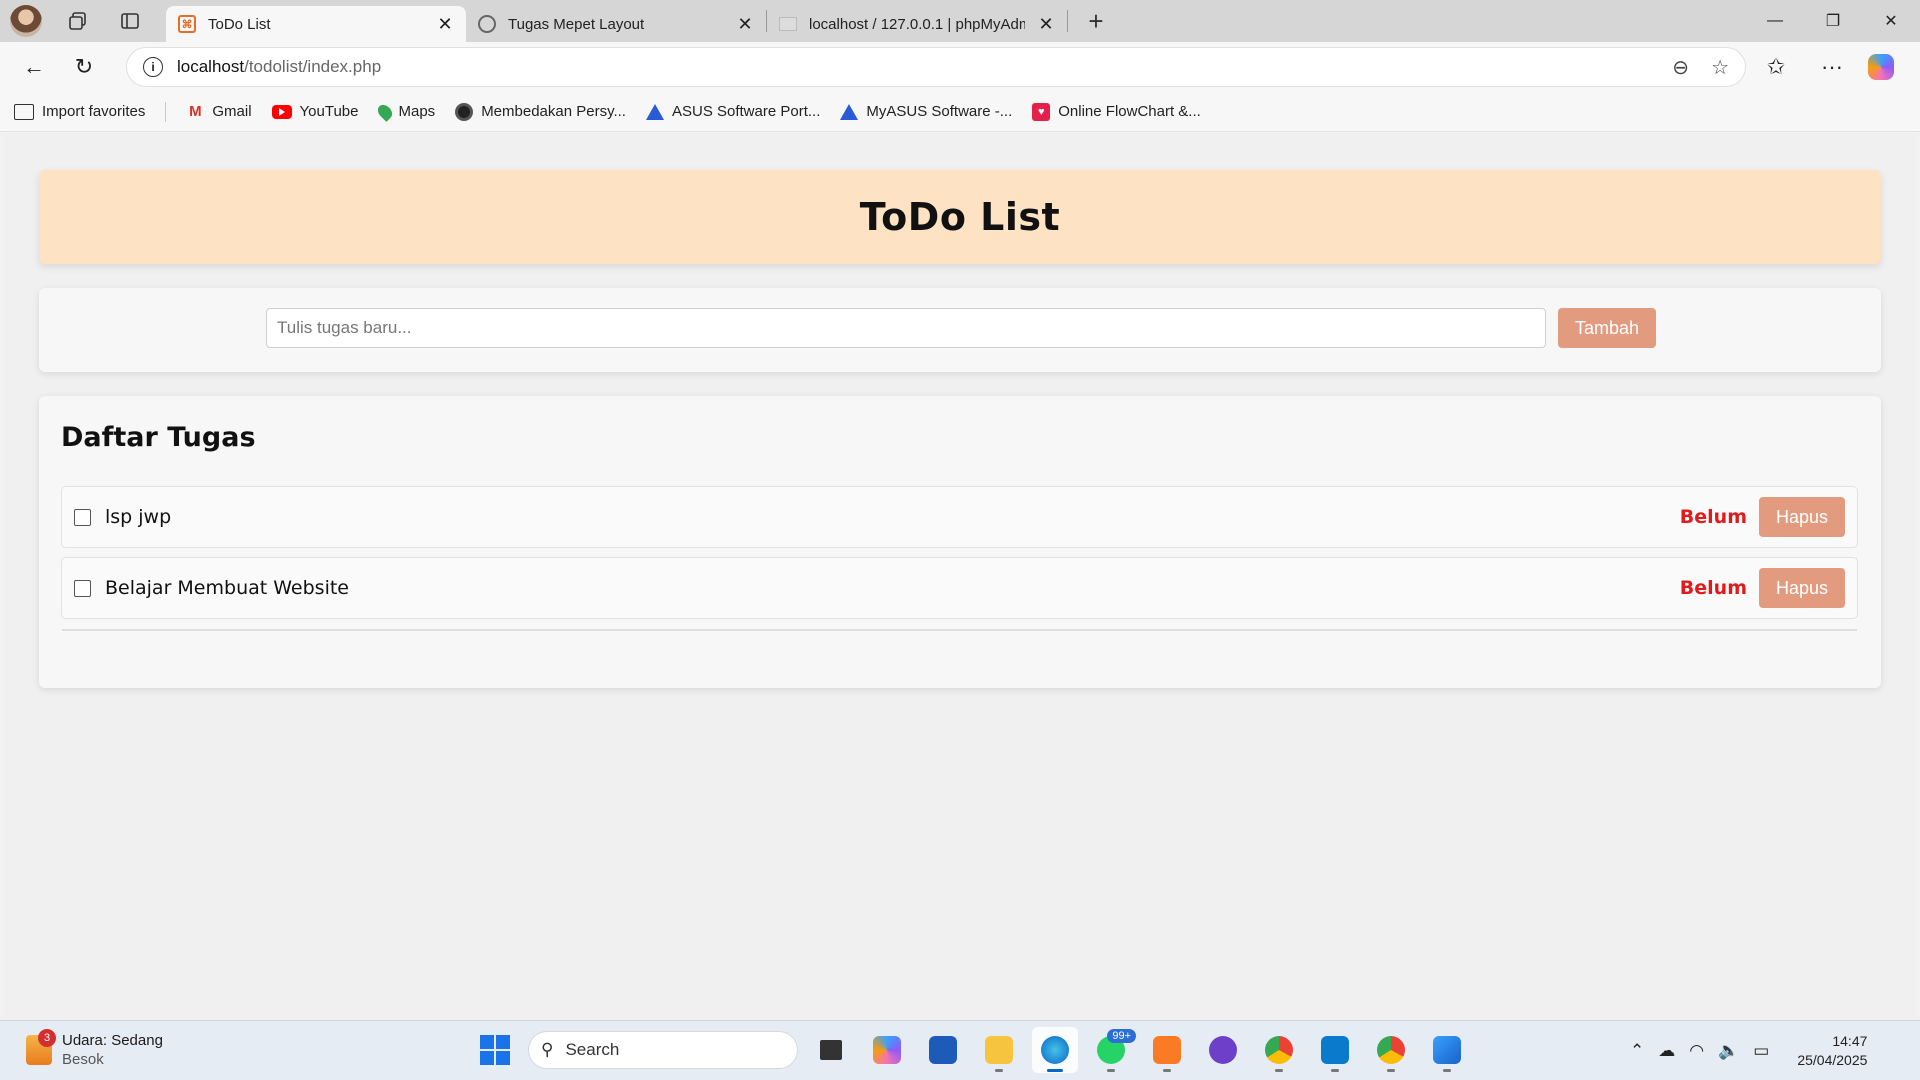  I want to click on search-icon: ⚲, so click(547, 1049).